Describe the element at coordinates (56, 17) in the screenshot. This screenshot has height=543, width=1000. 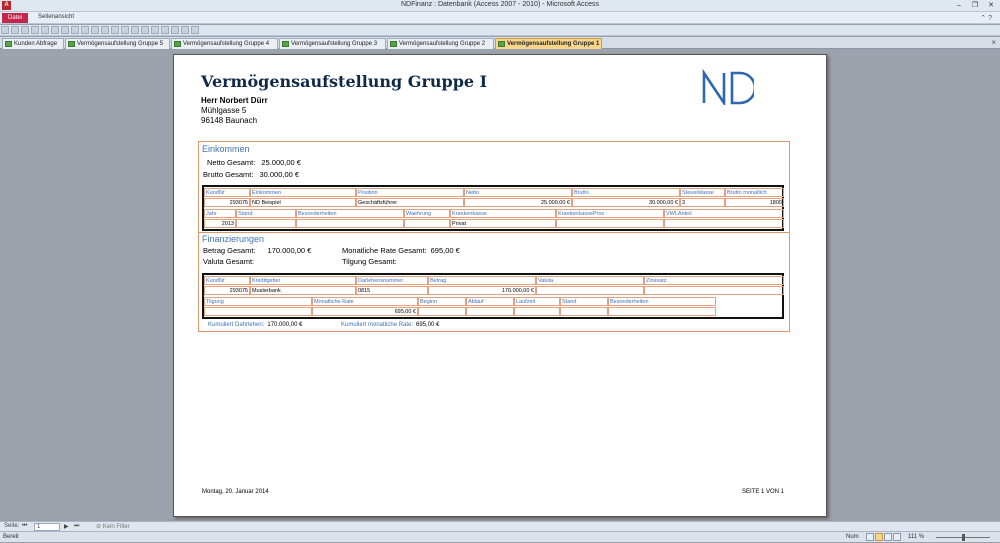
I see `tab-print-preview: Seitenansicht` at that location.